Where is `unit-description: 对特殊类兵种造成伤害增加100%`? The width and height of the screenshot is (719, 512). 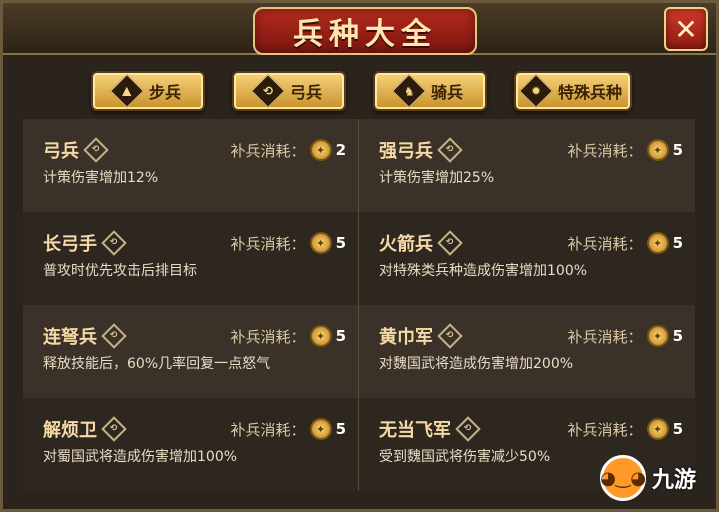 unit-description: 对特殊类兵种造成伤害增加100% is located at coordinates (483, 271).